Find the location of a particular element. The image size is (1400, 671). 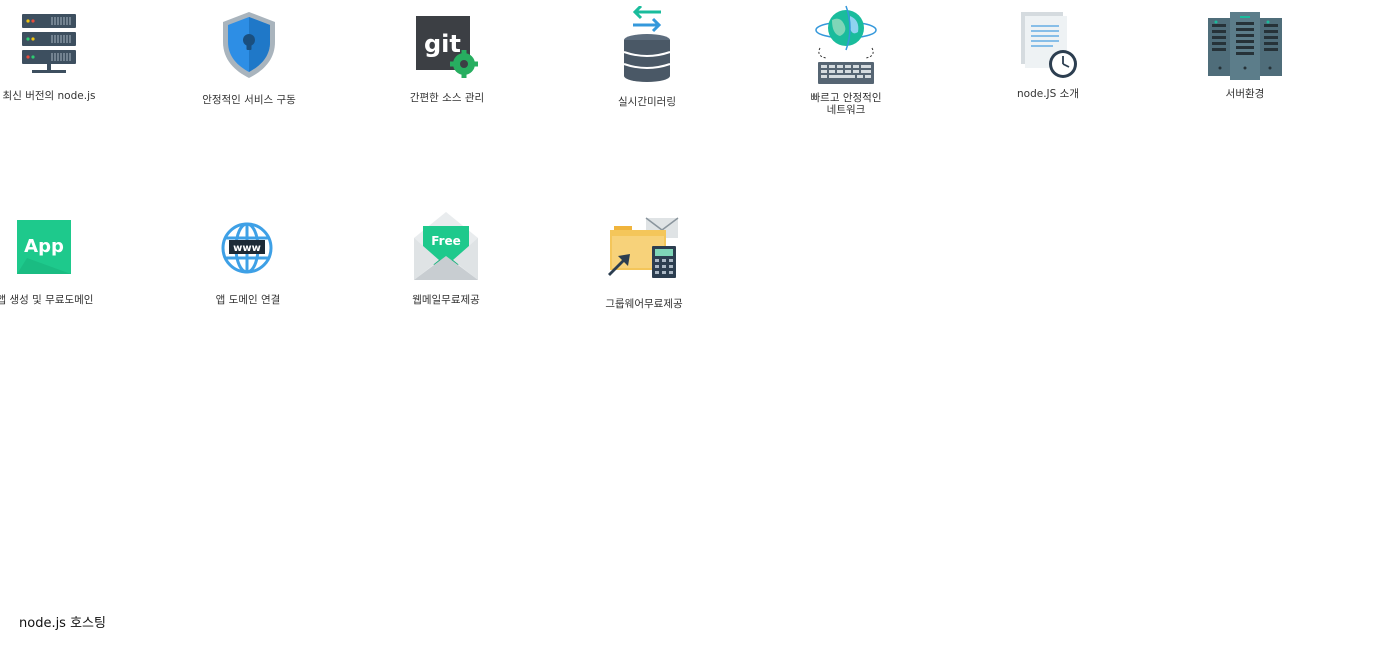

tile-nodejs-intro: node.JS 소개 is located at coordinates (1048, 55).